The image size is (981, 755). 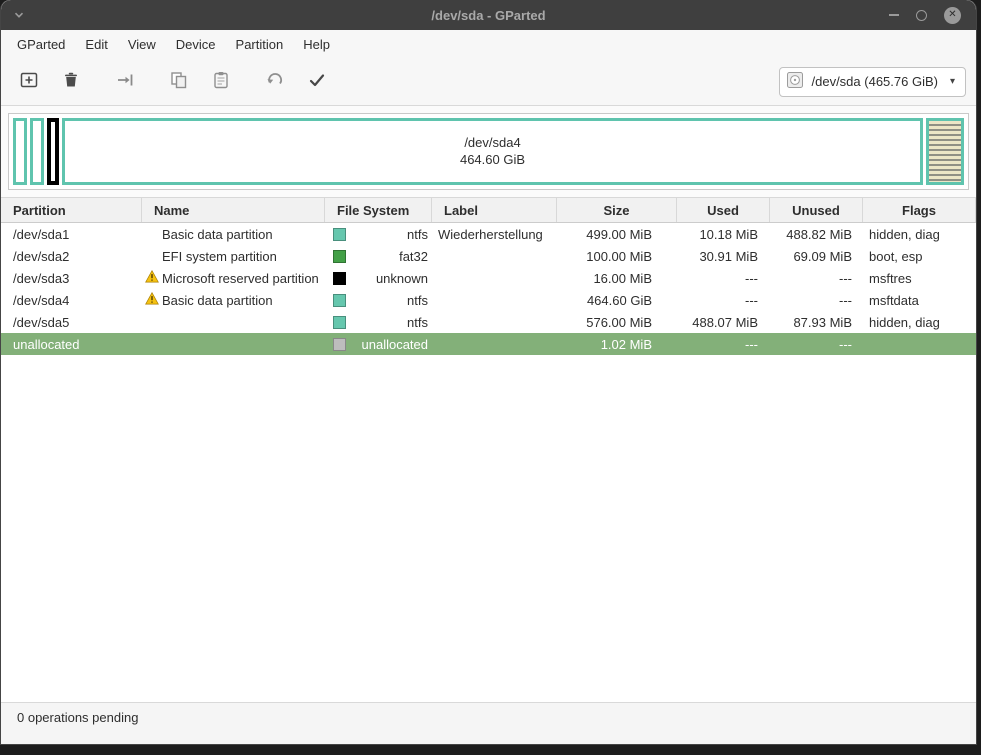 What do you see at coordinates (492, 142) in the screenshot?
I see `disk-segment-label: /dev/sda4` at bounding box center [492, 142].